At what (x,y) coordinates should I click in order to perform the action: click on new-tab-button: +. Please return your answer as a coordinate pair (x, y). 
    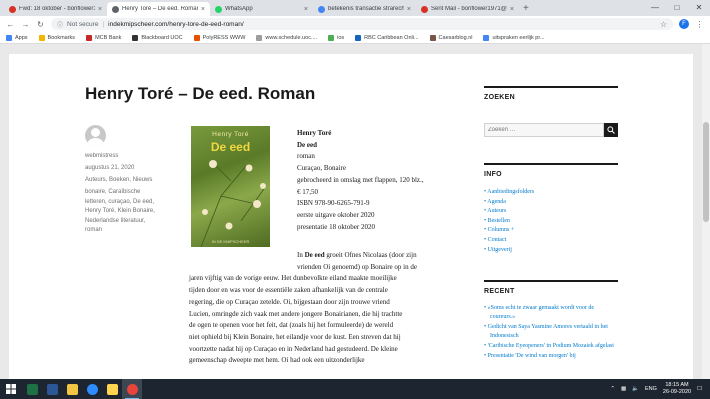
    Looking at the image, I should click on (526, 9).